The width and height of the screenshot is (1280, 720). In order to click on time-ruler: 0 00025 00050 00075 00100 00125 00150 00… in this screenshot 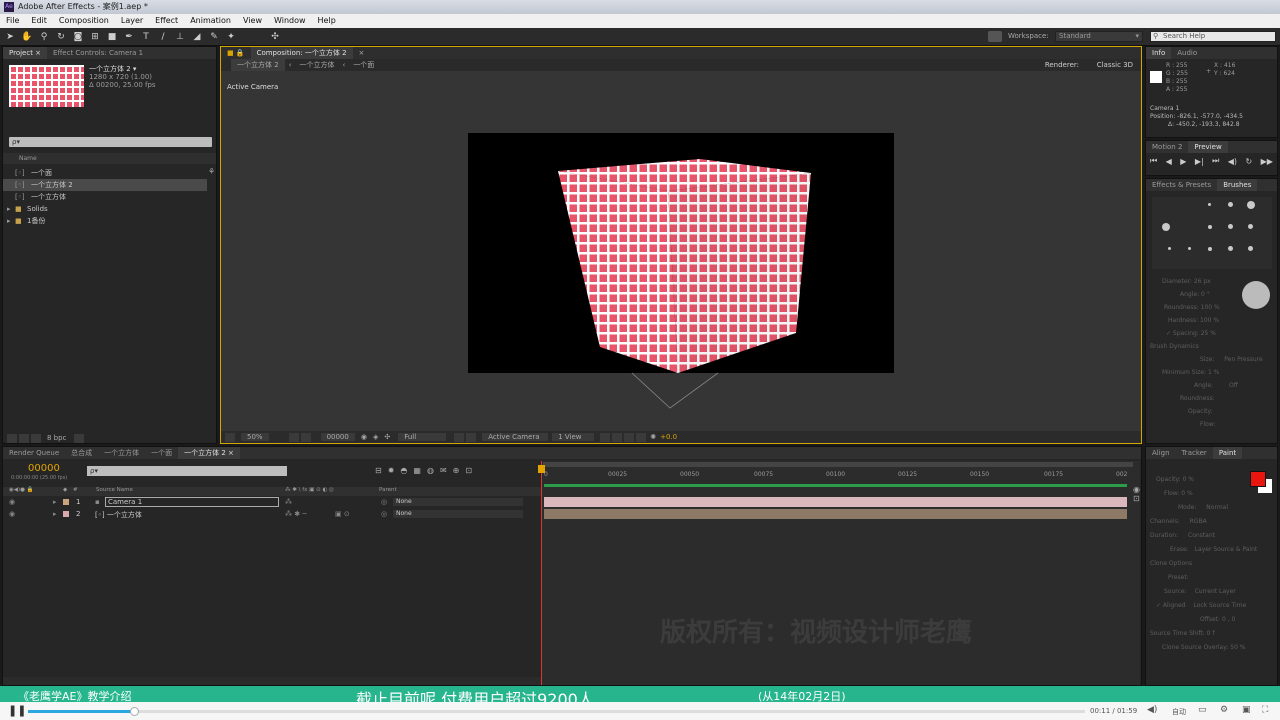, I will do `click(839, 476)`.